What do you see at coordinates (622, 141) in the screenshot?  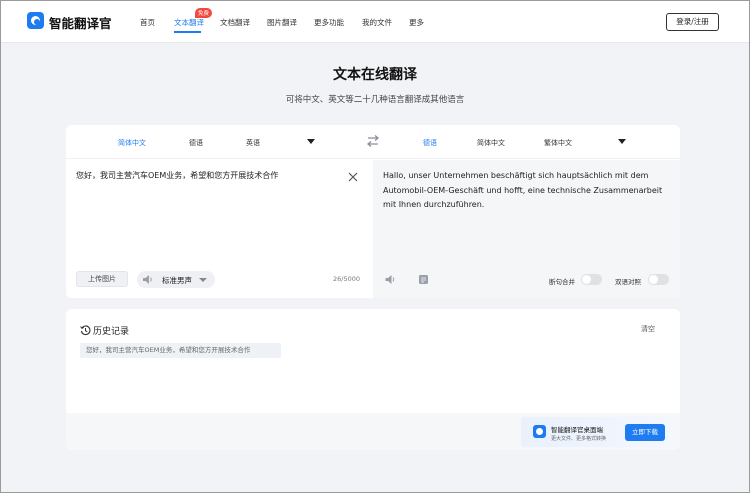 I see `target-lang-dropdown-icon` at bounding box center [622, 141].